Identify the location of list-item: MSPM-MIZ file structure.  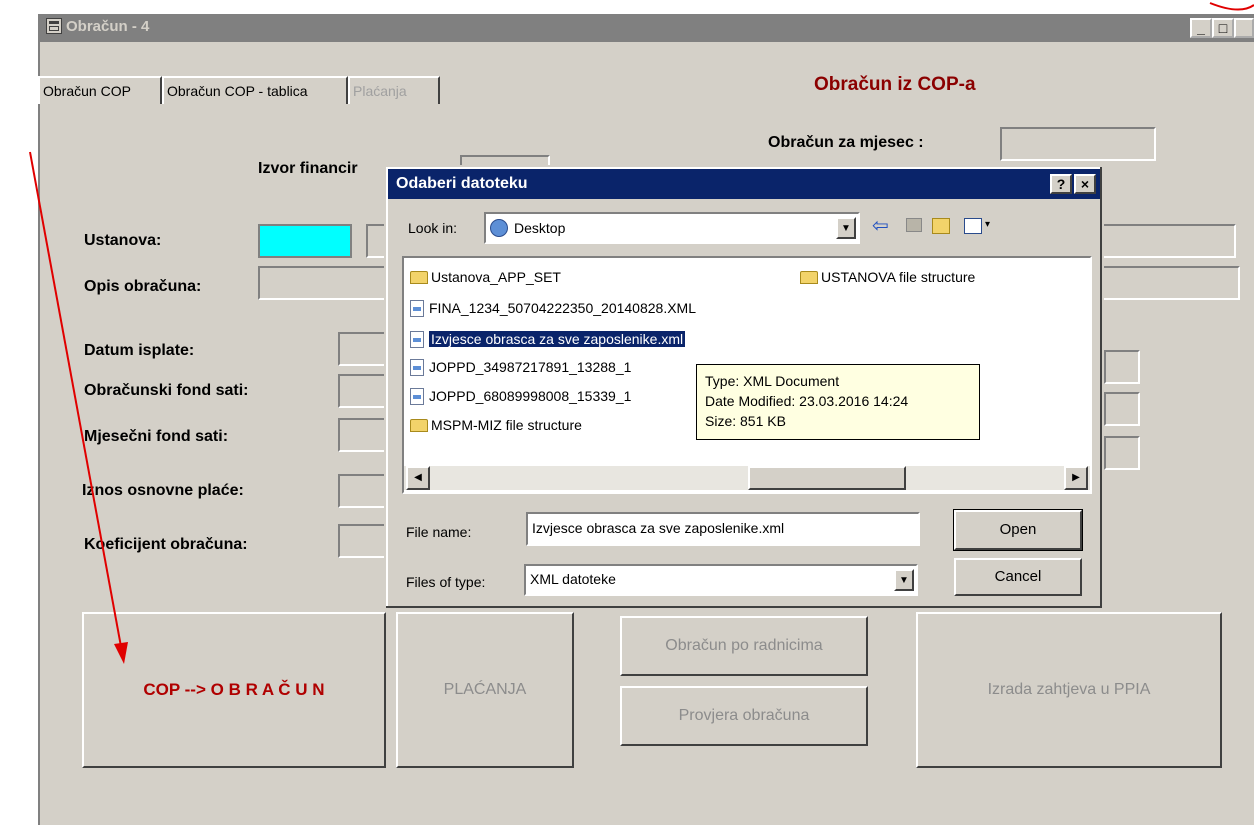
(496, 425).